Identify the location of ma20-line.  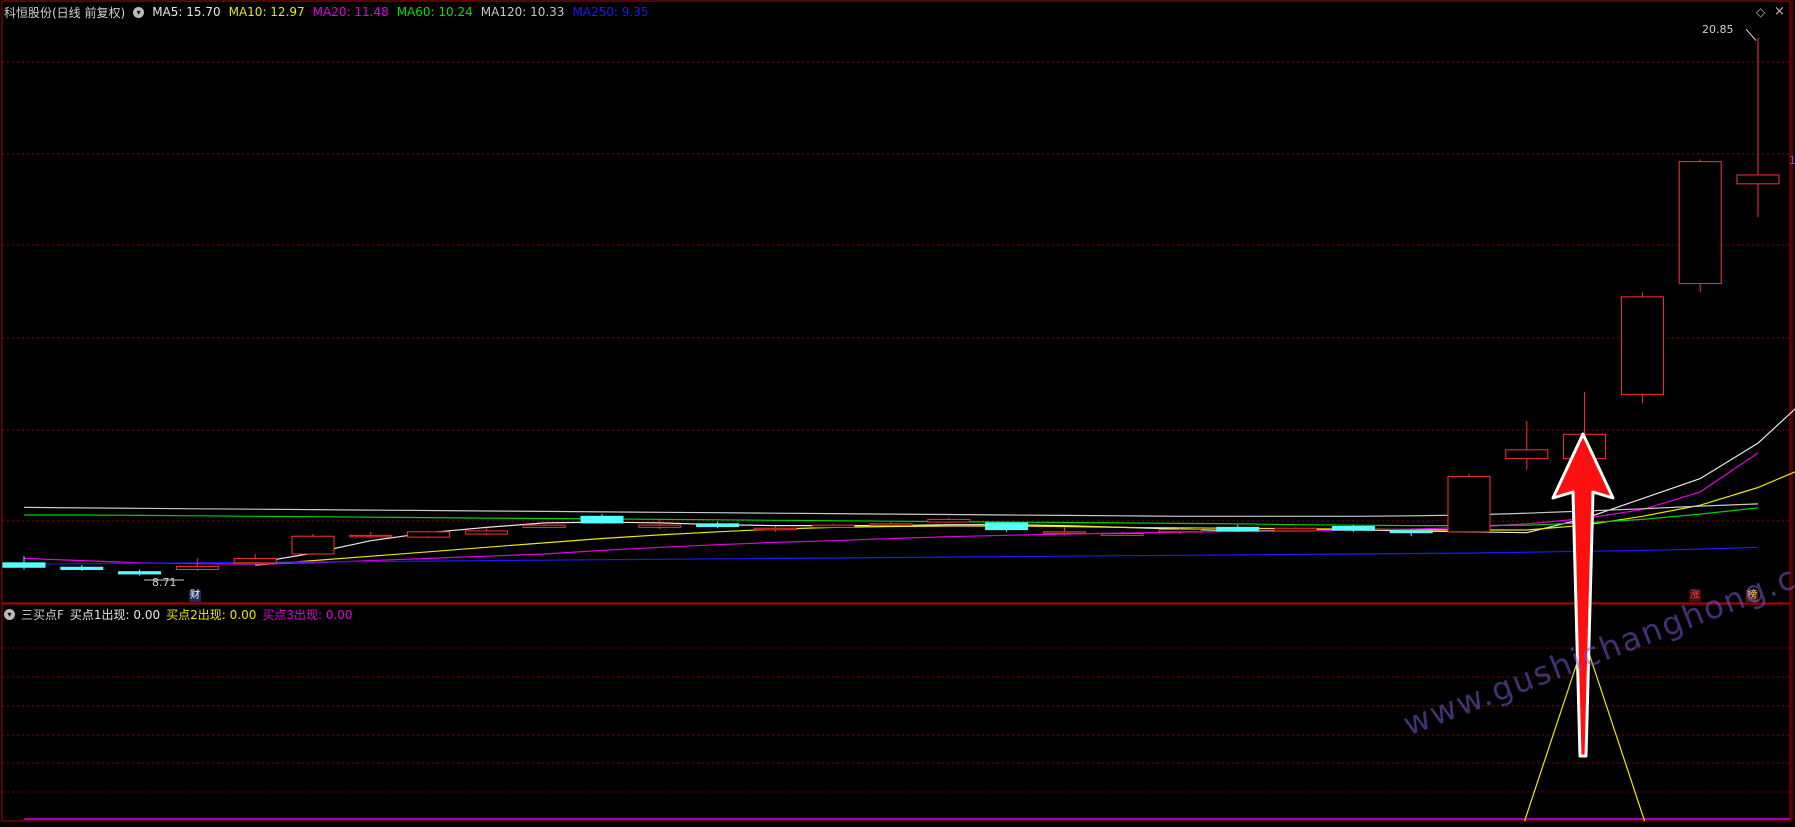
(891, 508).